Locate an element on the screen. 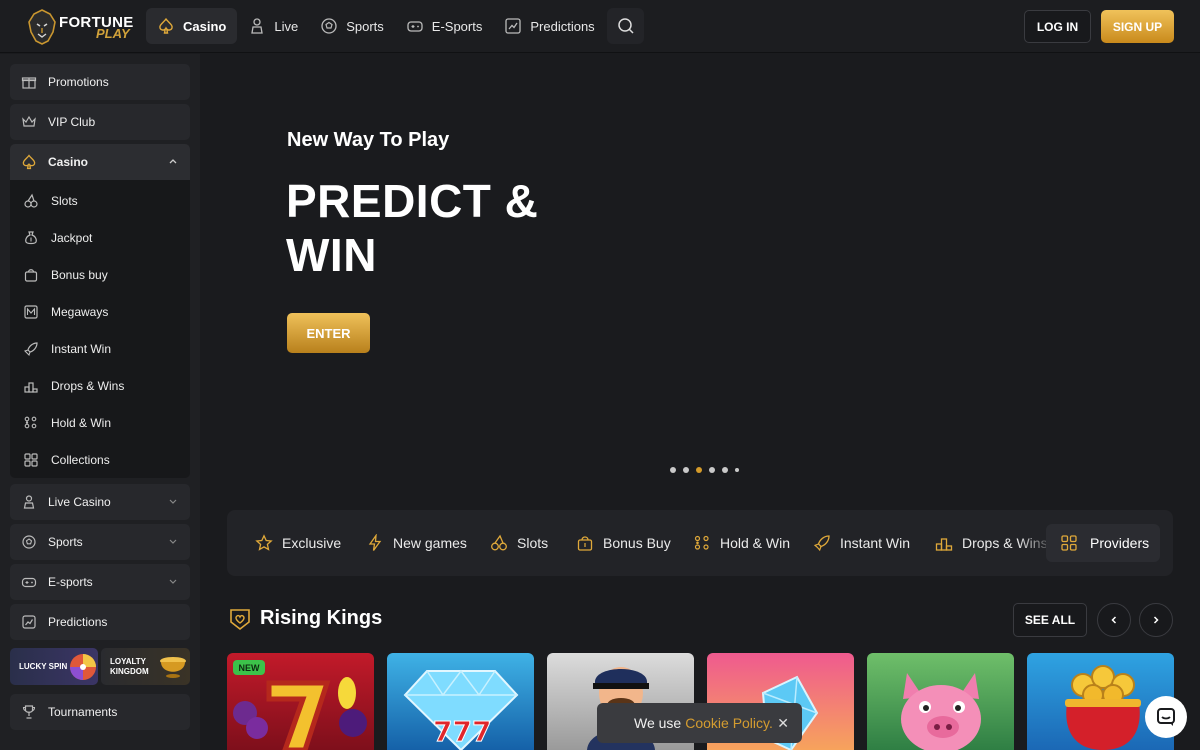  sidebar-item-esports: E-sports is located at coordinates (100, 582).